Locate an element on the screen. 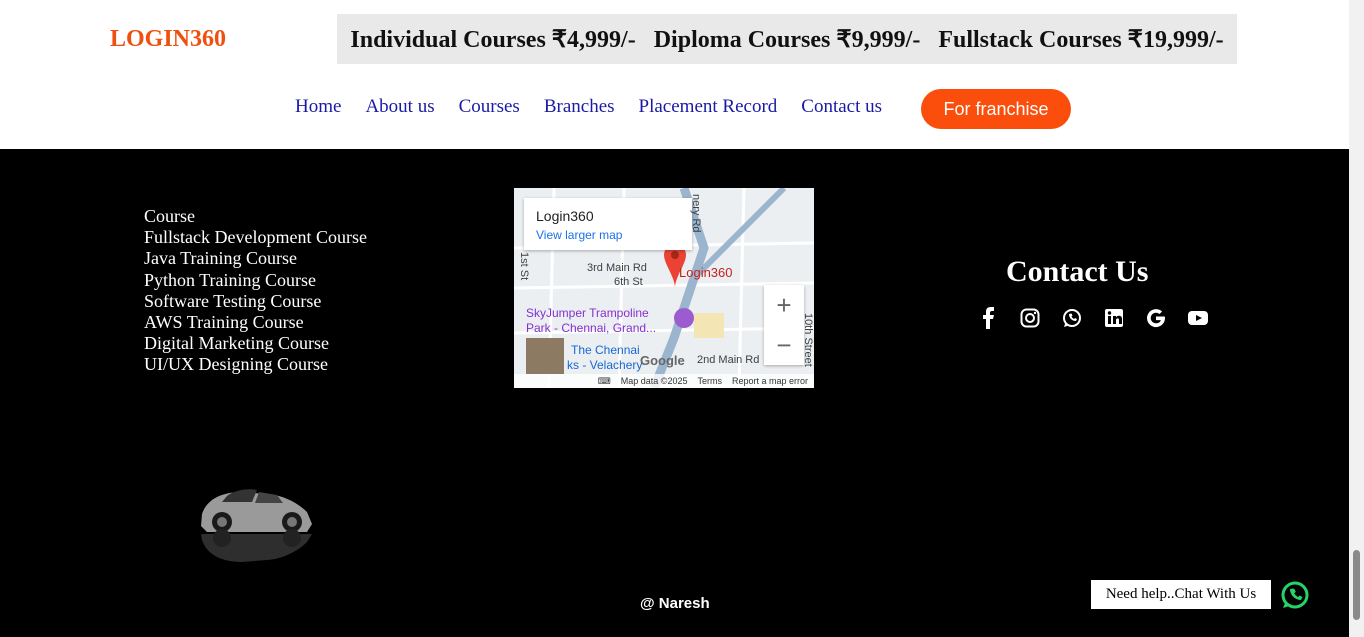 This screenshot has height=637, width=1364. scrollbar-thumb is located at coordinates (1356, 585).